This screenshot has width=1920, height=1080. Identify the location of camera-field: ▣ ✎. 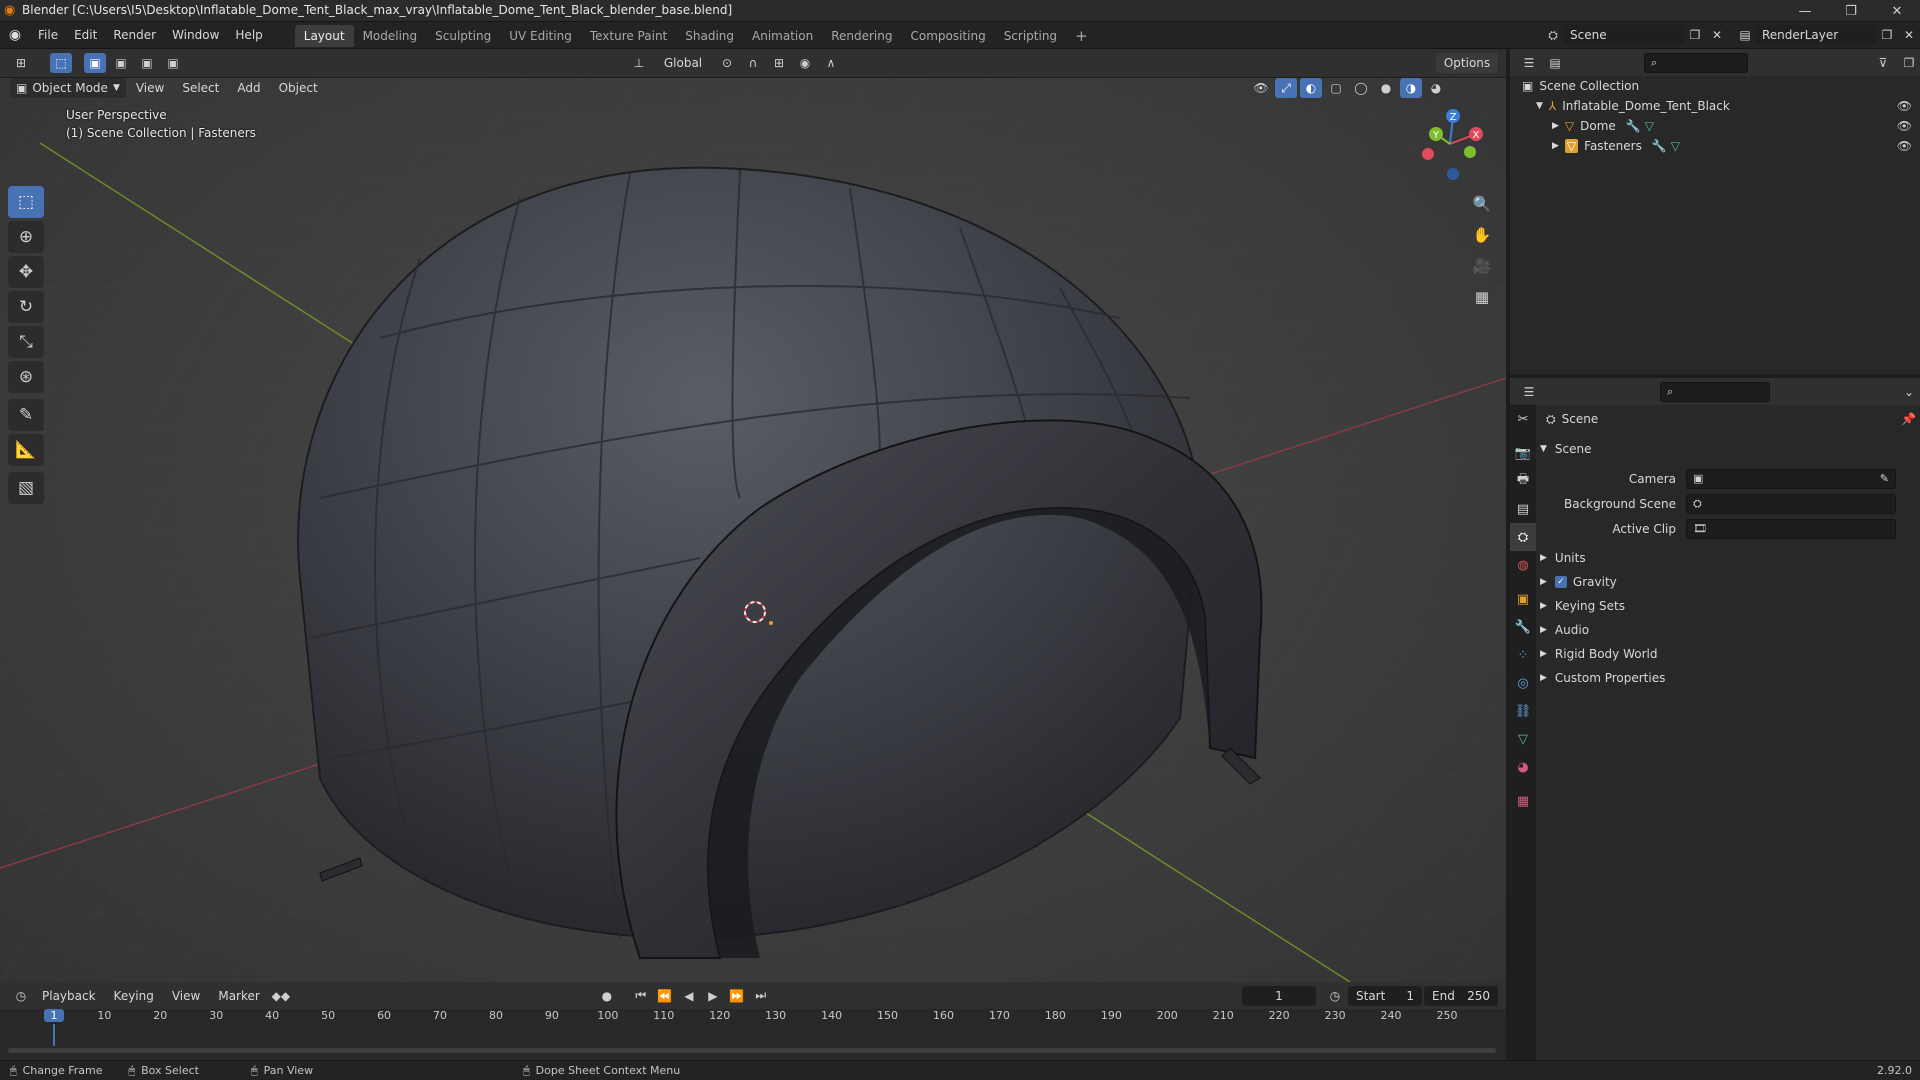
(1791, 478).